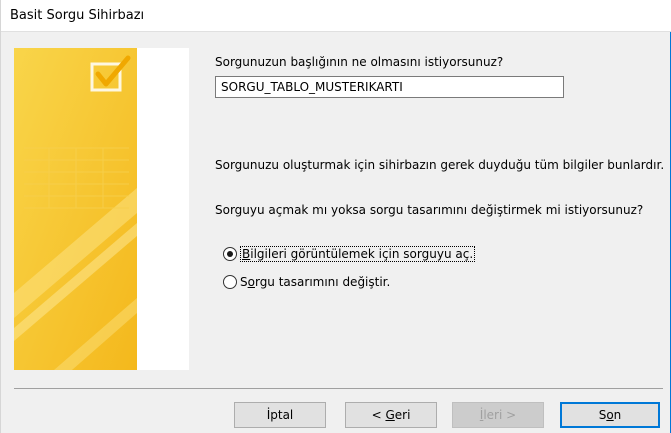  What do you see at coordinates (610, 415) in the screenshot?
I see `finish-button: Son` at bounding box center [610, 415].